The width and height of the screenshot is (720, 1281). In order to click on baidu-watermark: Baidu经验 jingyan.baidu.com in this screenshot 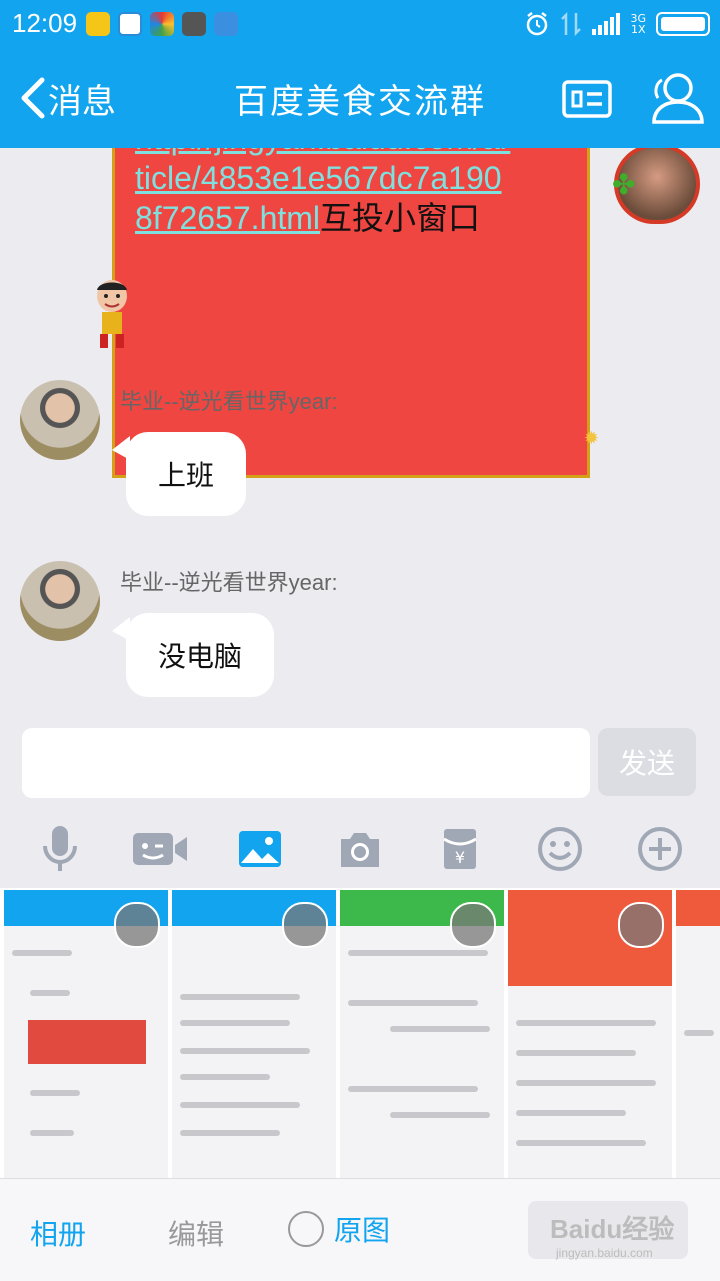, I will do `click(612, 1234)`.